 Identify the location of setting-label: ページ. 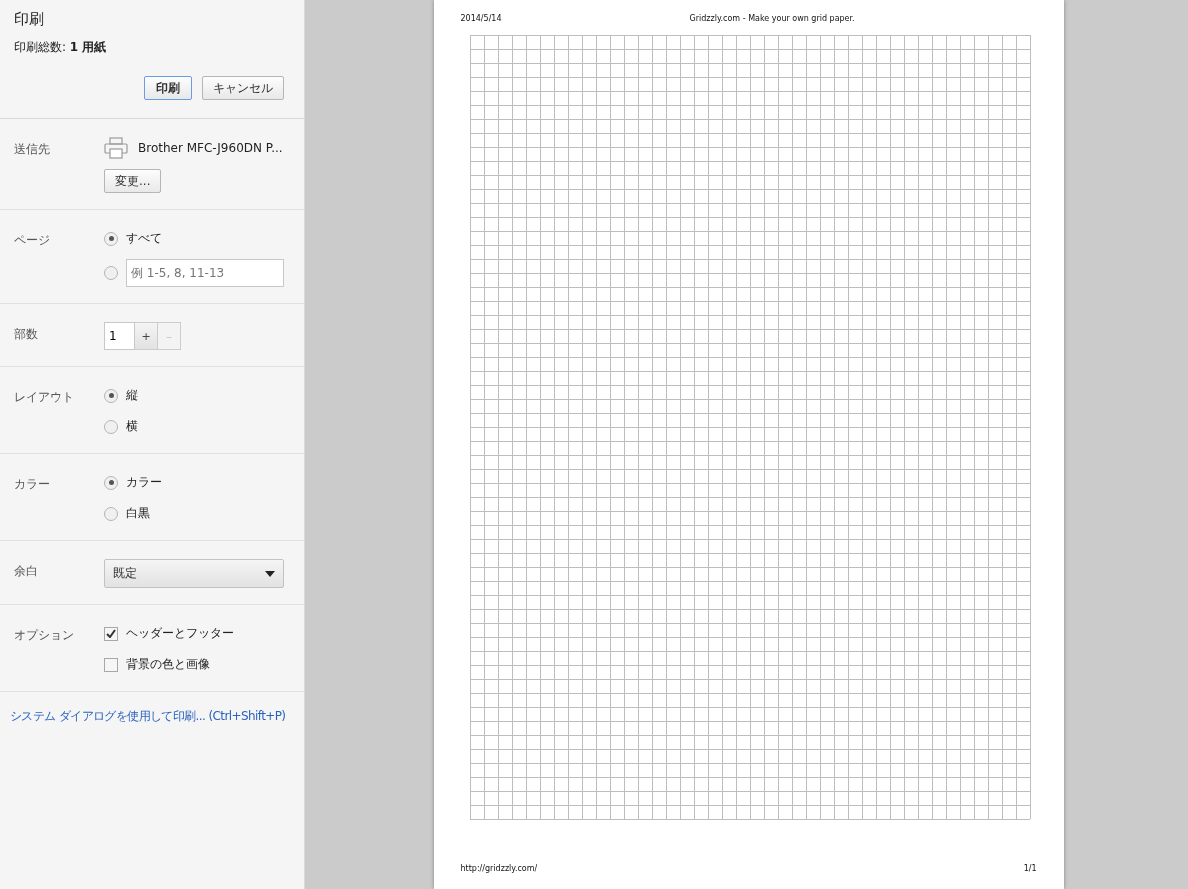
(32, 240).